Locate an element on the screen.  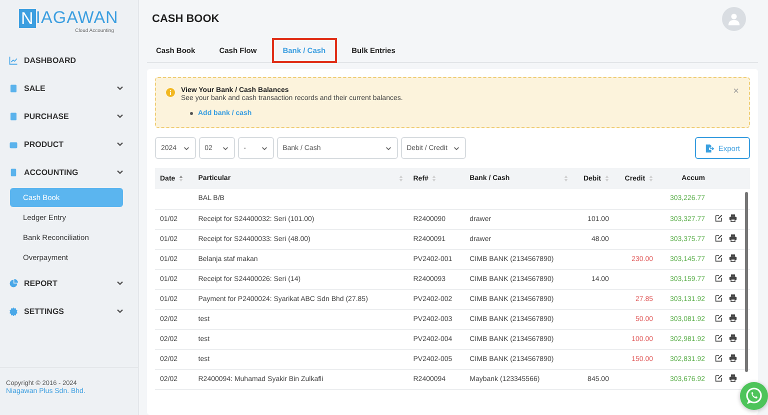
box-icon is located at coordinates (13, 144).